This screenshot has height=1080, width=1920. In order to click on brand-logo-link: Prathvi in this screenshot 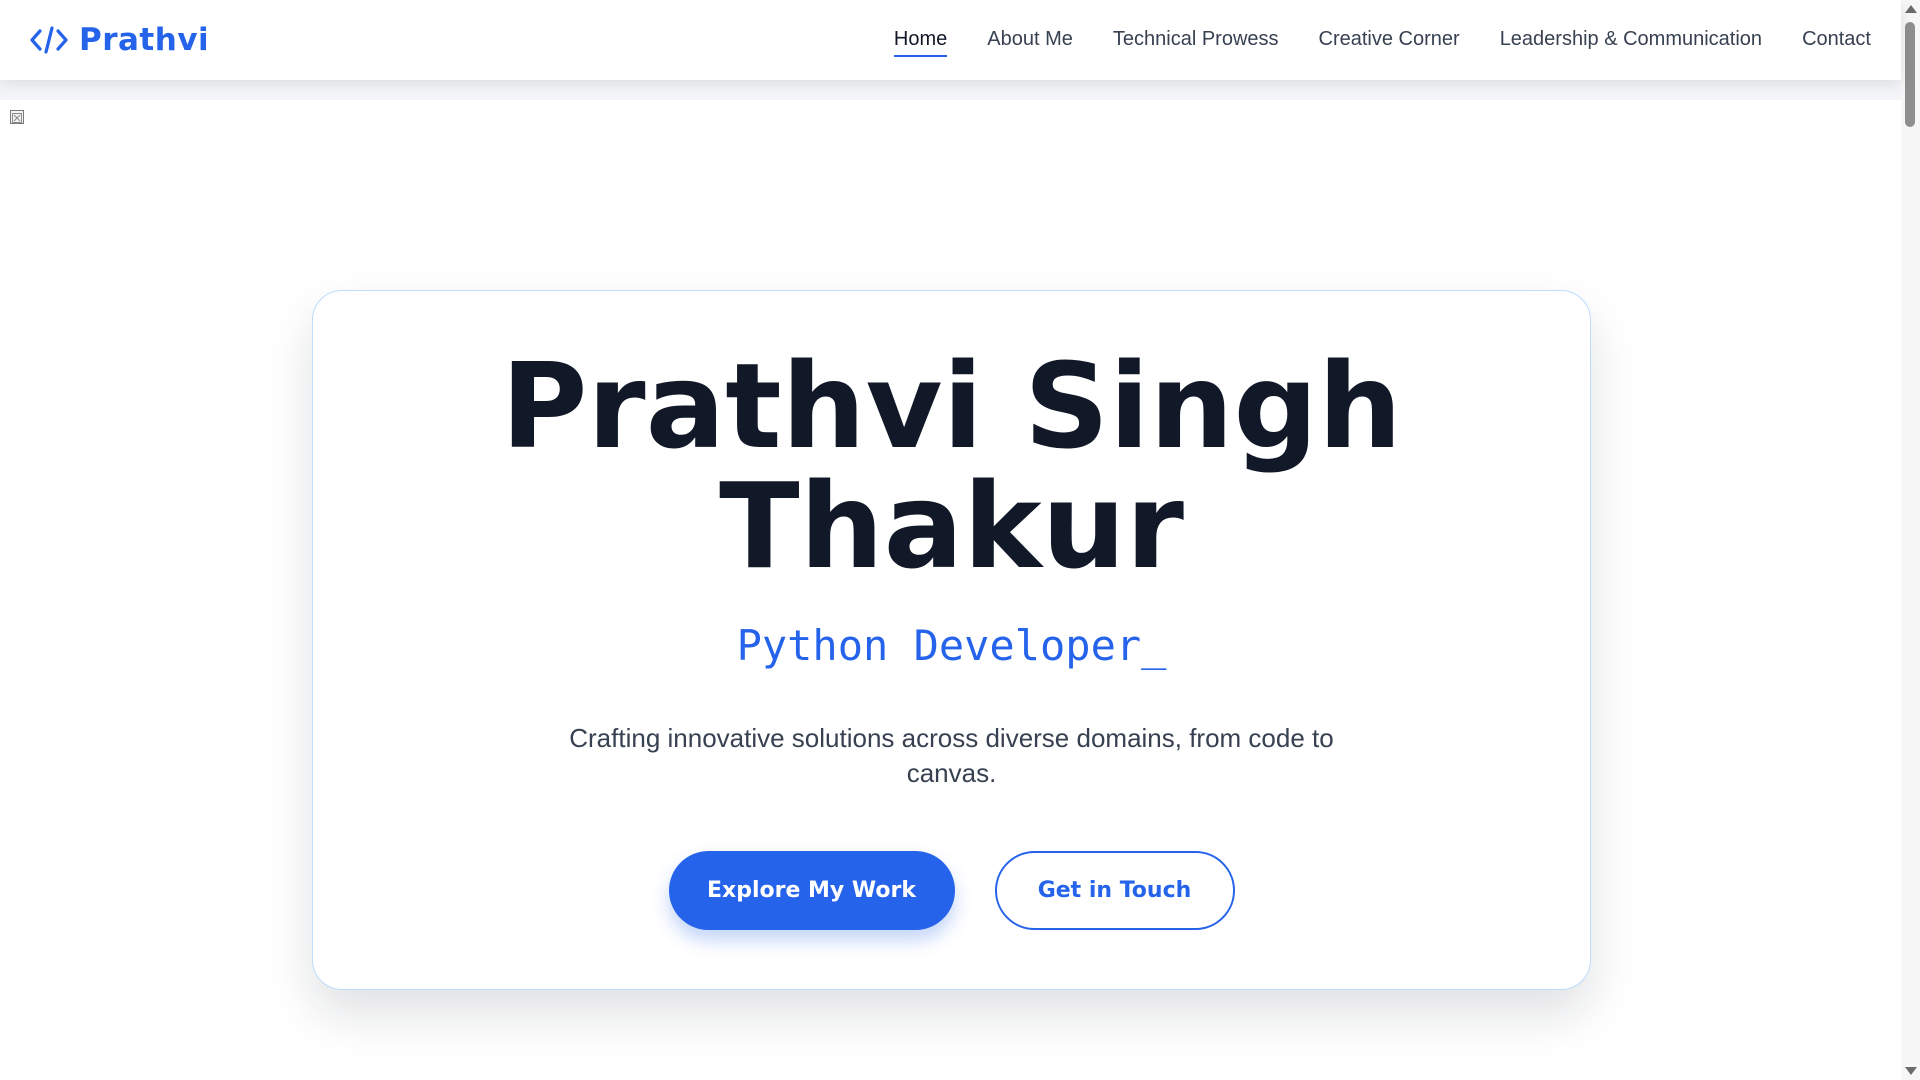, I will do `click(119, 40)`.